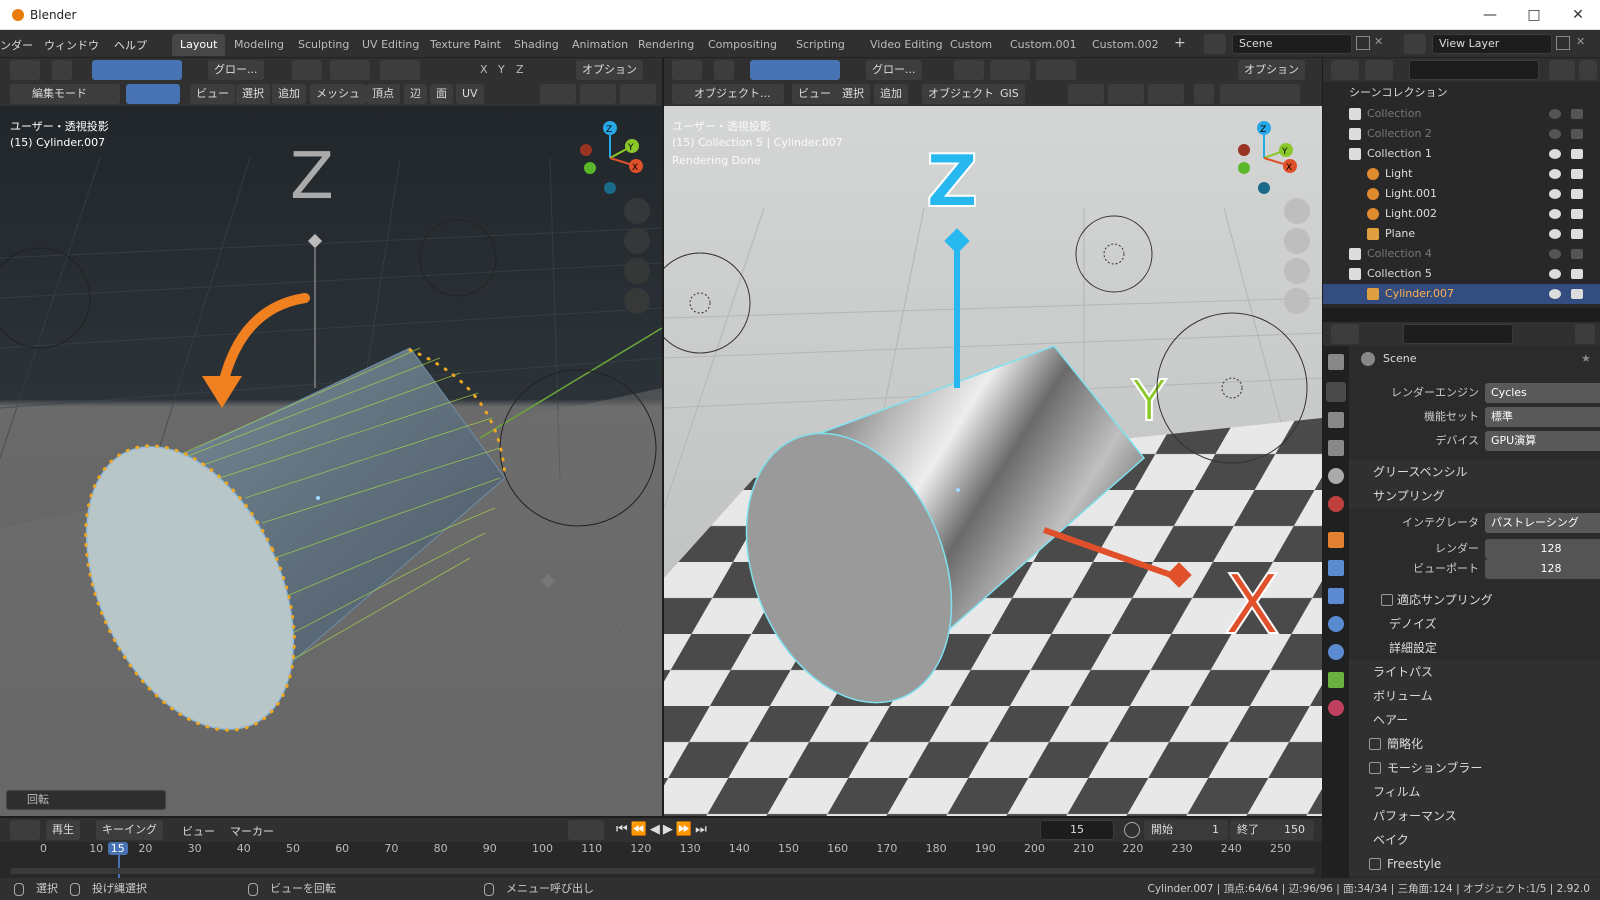 Image resolution: width=1600 pixels, height=900 pixels. I want to click on tab-workspace-1: Modeling, so click(259, 45).